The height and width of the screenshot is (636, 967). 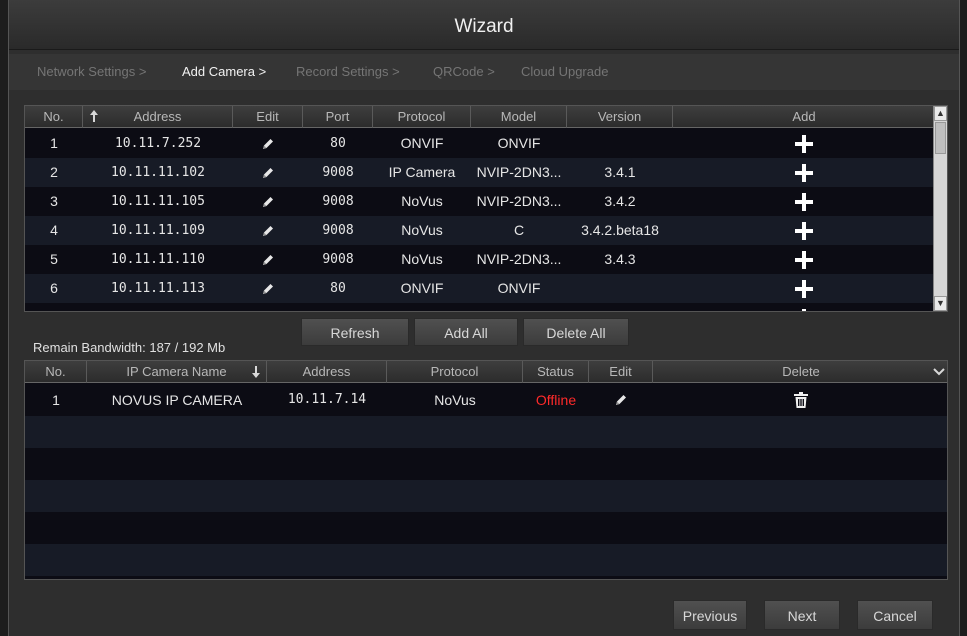 What do you see at coordinates (158, 288) in the screenshot?
I see `cell-address: 10.11.11.113` at bounding box center [158, 288].